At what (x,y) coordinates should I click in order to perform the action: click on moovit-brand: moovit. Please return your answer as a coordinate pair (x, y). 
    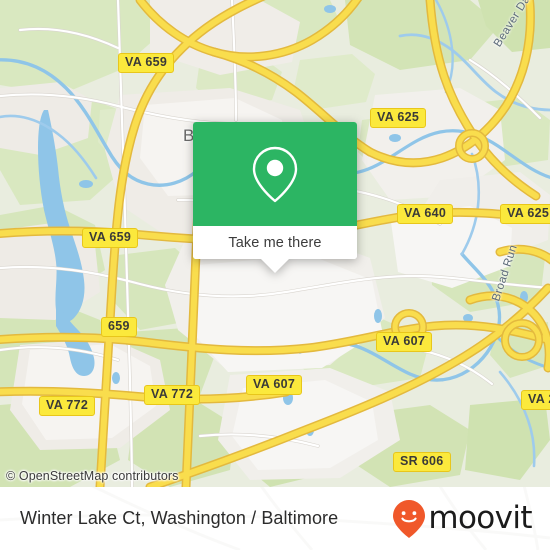
    Looking at the image, I should click on (462, 519).